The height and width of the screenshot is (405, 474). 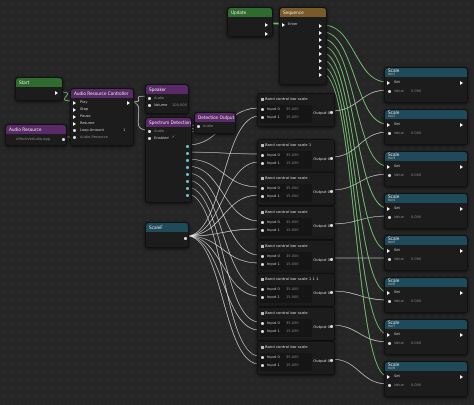 What do you see at coordinates (426, 253) in the screenshot?
I see `scale-node: Scale bar5 Set Value 0.000` at bounding box center [426, 253].